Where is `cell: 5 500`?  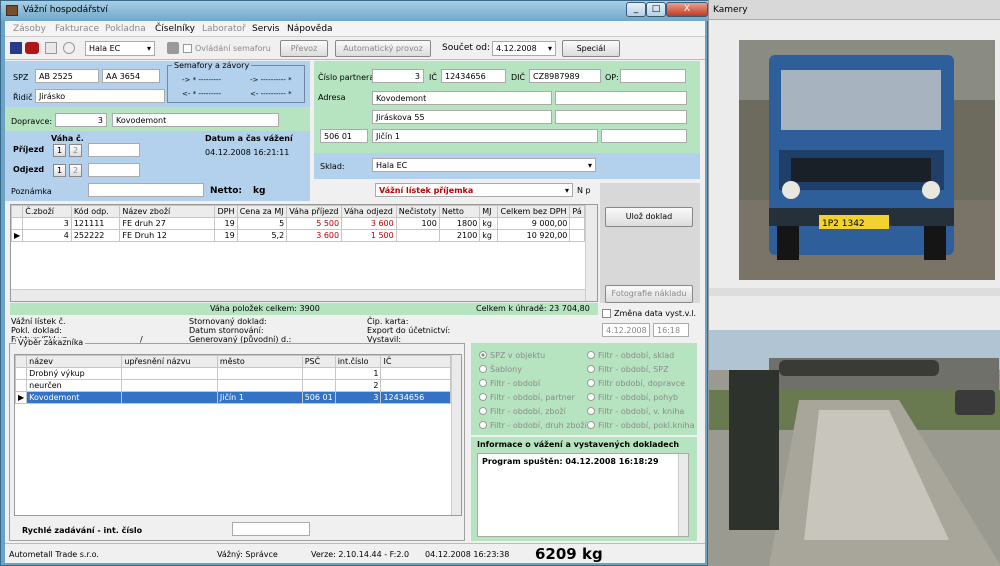 cell: 5 500 is located at coordinates (314, 223).